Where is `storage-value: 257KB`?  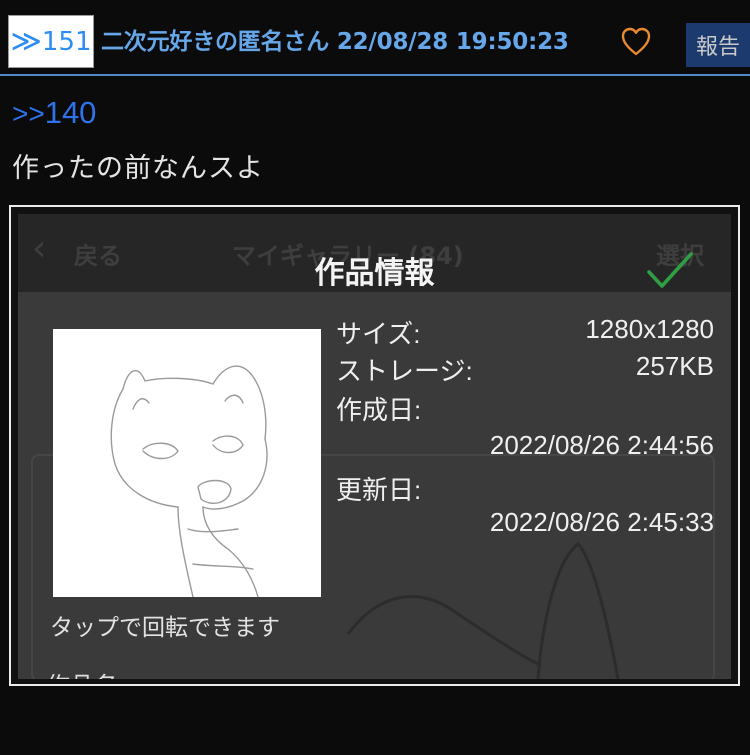
storage-value: 257KB is located at coordinates (674, 366).